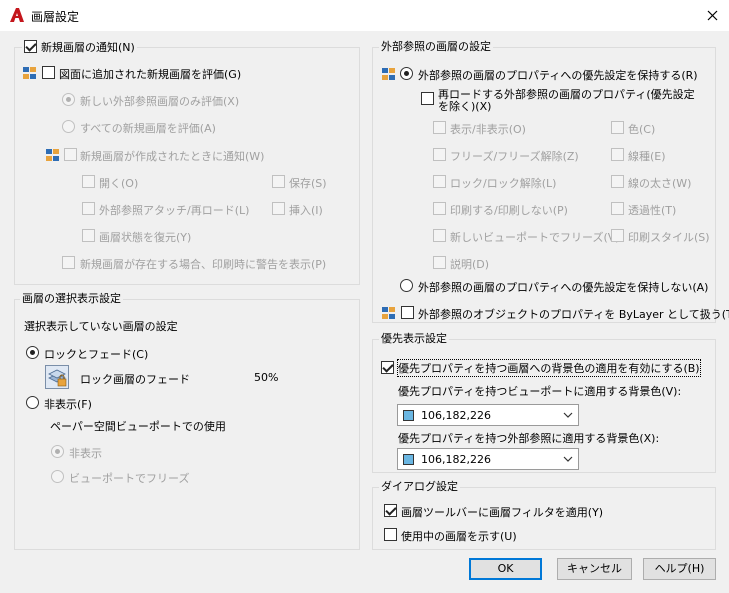 Image resolution: width=729 pixels, height=593 pixels. Describe the element at coordinates (549, 368) in the screenshot. I see `enable-bg-label: 優先プロパティを持つ画層への背景色の適用を有効にする(B)` at that location.